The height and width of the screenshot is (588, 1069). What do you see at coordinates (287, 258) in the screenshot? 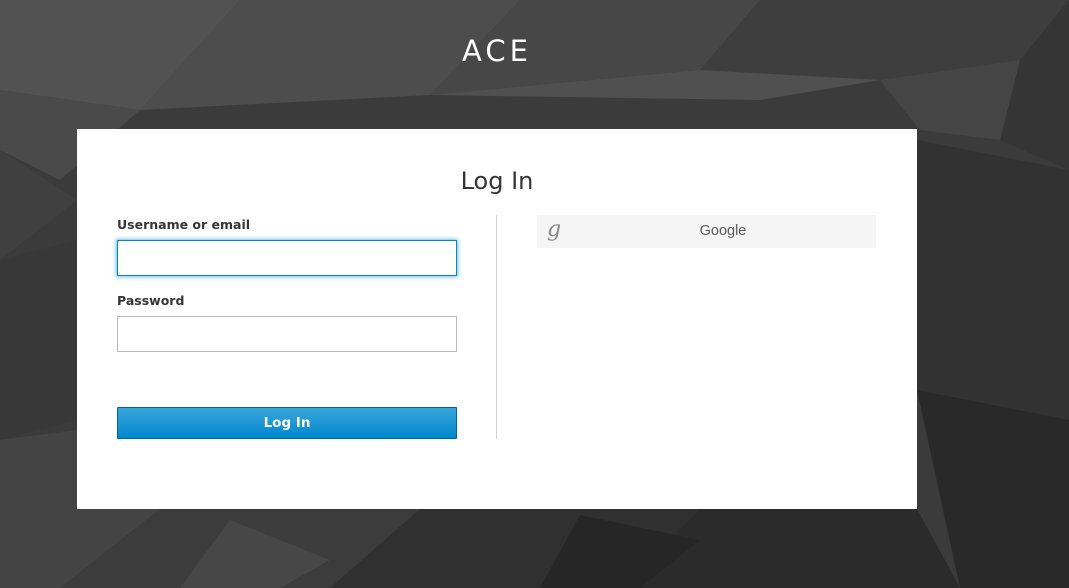
I see `username-input` at bounding box center [287, 258].